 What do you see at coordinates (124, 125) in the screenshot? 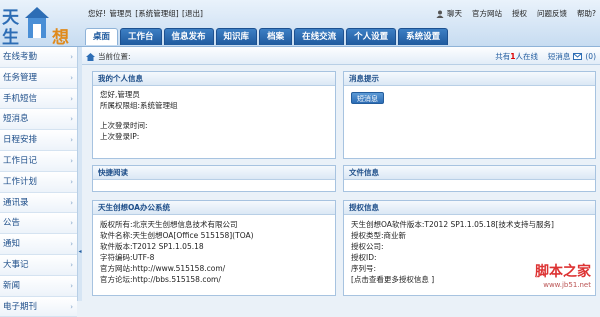
I see `info-line: 上次登录时间:` at bounding box center [124, 125].